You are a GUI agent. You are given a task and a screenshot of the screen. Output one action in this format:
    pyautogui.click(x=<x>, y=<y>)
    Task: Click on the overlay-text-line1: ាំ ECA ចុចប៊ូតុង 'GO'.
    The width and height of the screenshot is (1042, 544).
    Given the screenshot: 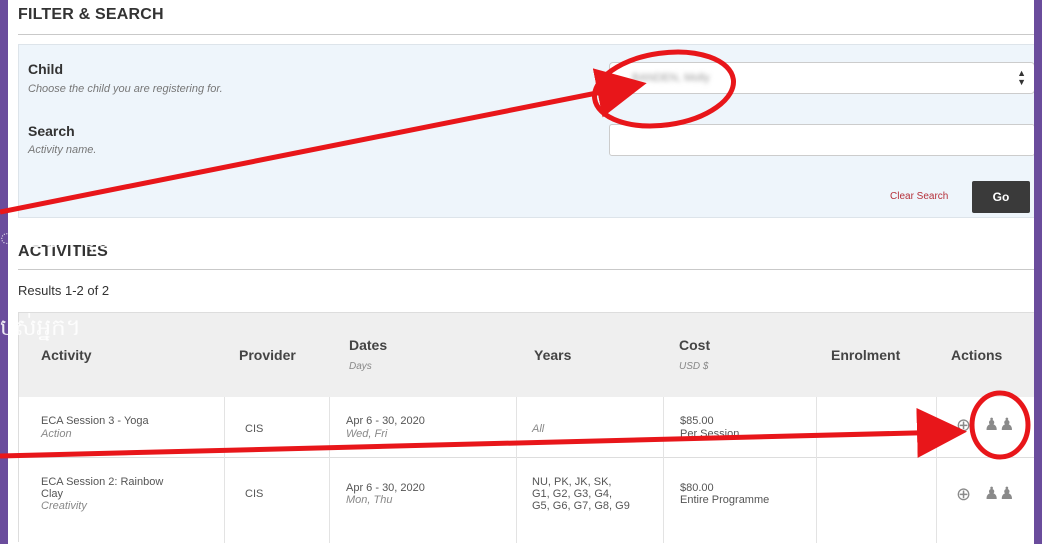 What is the action you would take?
    pyautogui.click(x=109, y=240)
    